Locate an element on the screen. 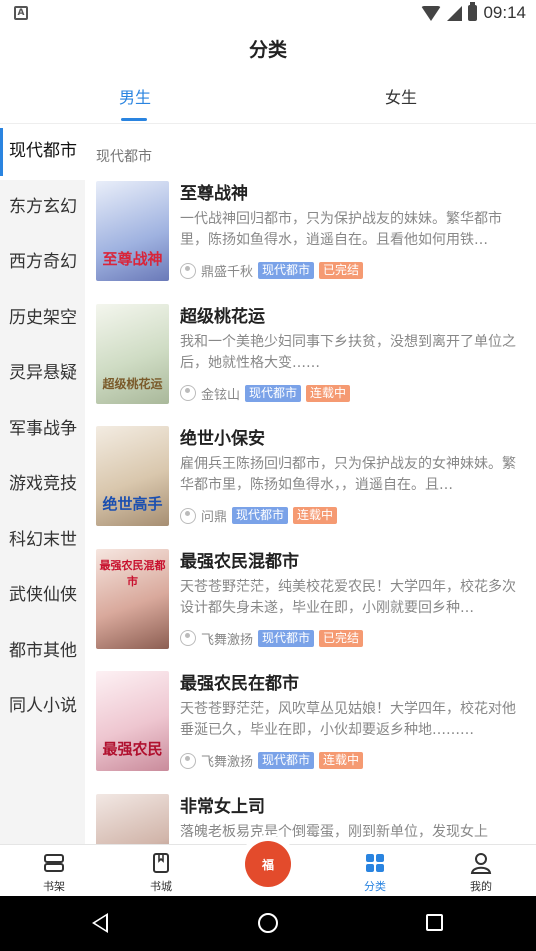  book-meta: 金铉山 现代都市 连载中 is located at coordinates (265, 393).